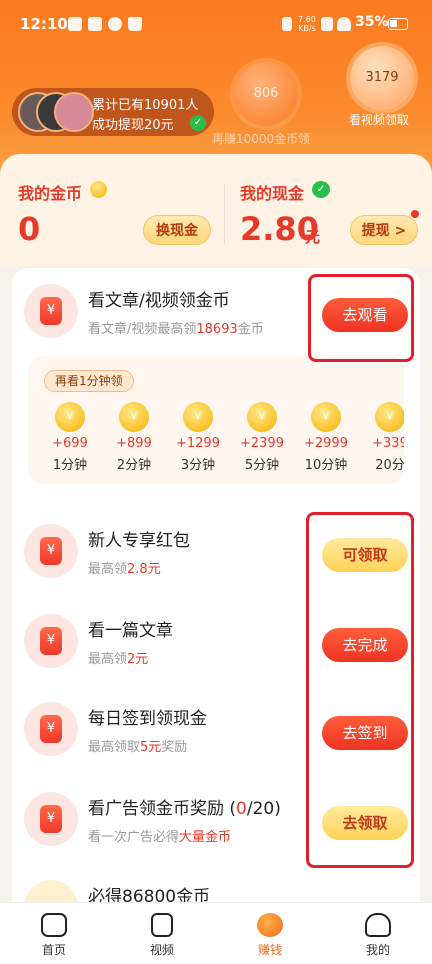 Image resolution: width=432 pixels, height=964 pixels. I want to click on coins-label: 我的金币, so click(50, 193).